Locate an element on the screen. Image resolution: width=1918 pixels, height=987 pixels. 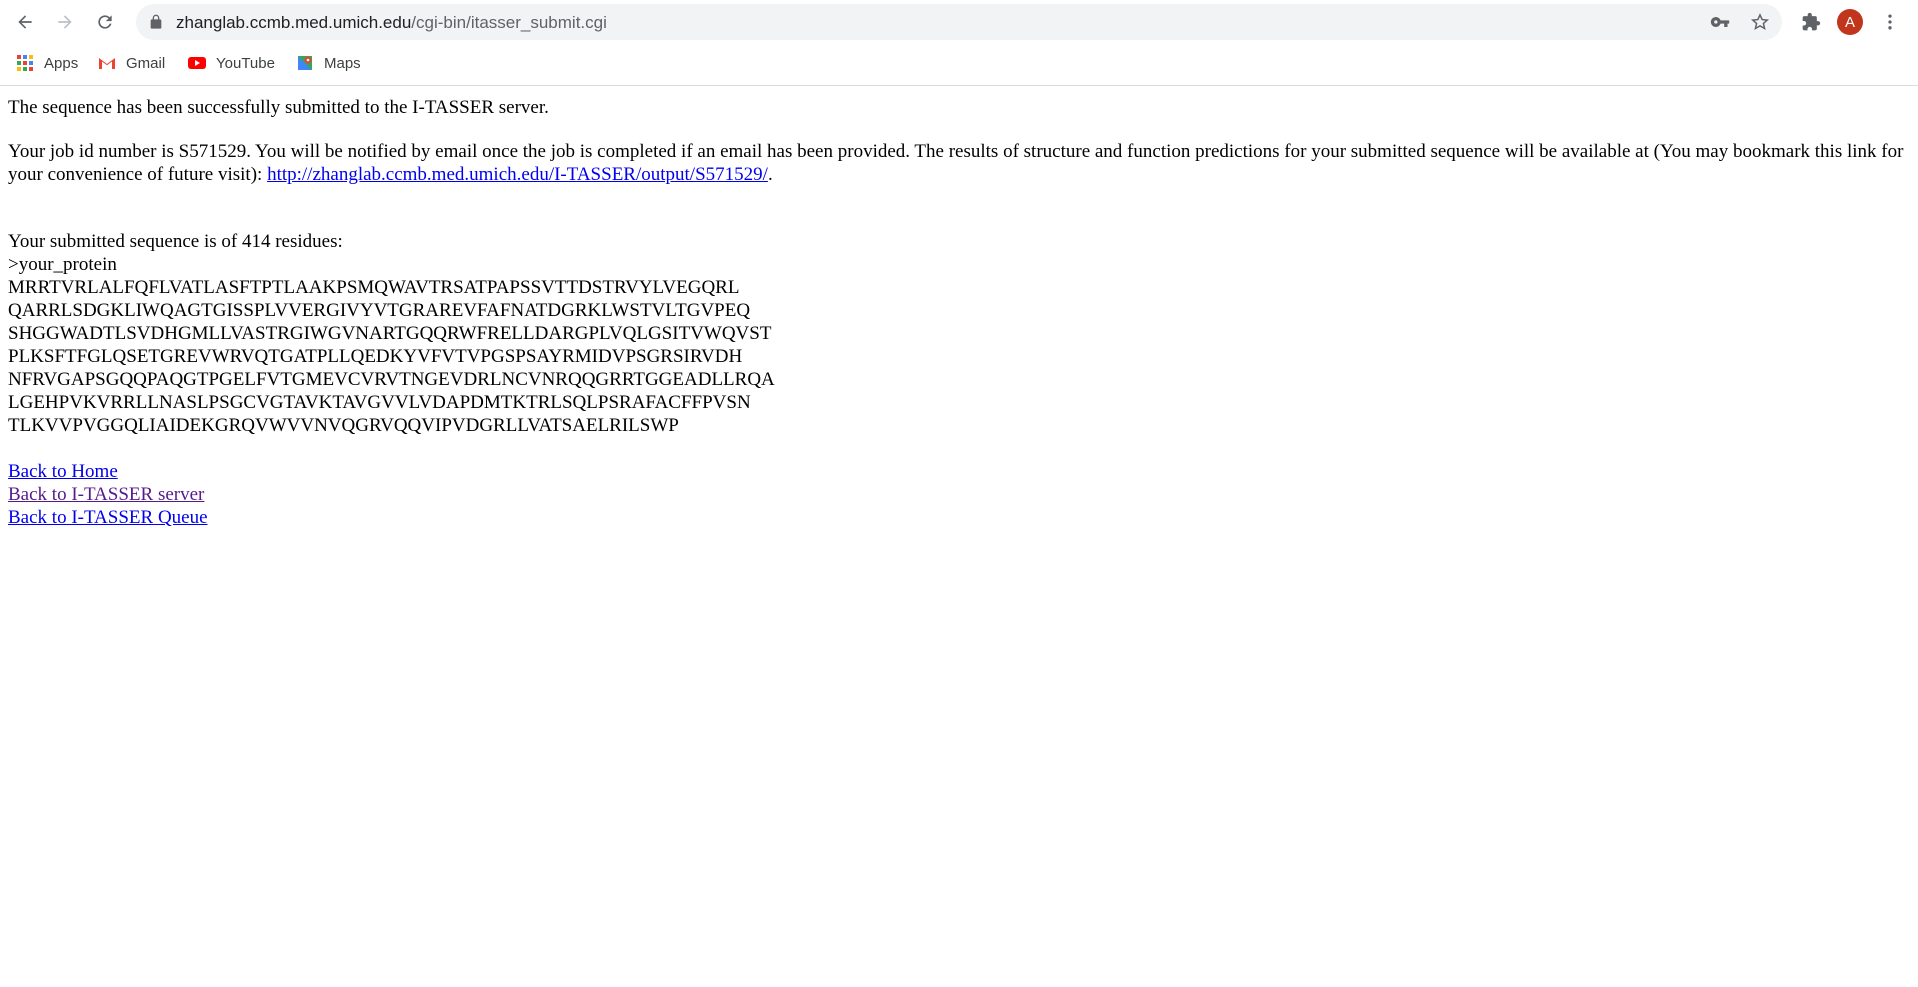
youtube-icon is located at coordinates (197, 63).